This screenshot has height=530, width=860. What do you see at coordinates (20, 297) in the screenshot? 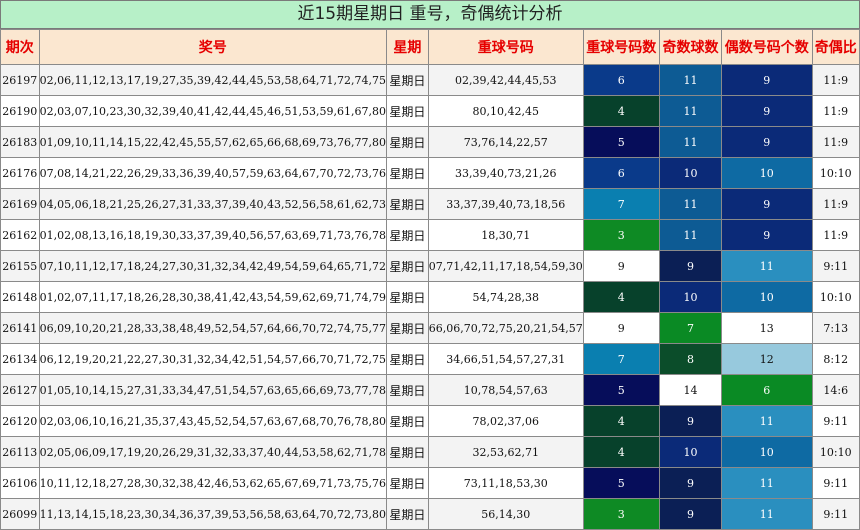
I see `issue-cell: 26148` at bounding box center [20, 297].